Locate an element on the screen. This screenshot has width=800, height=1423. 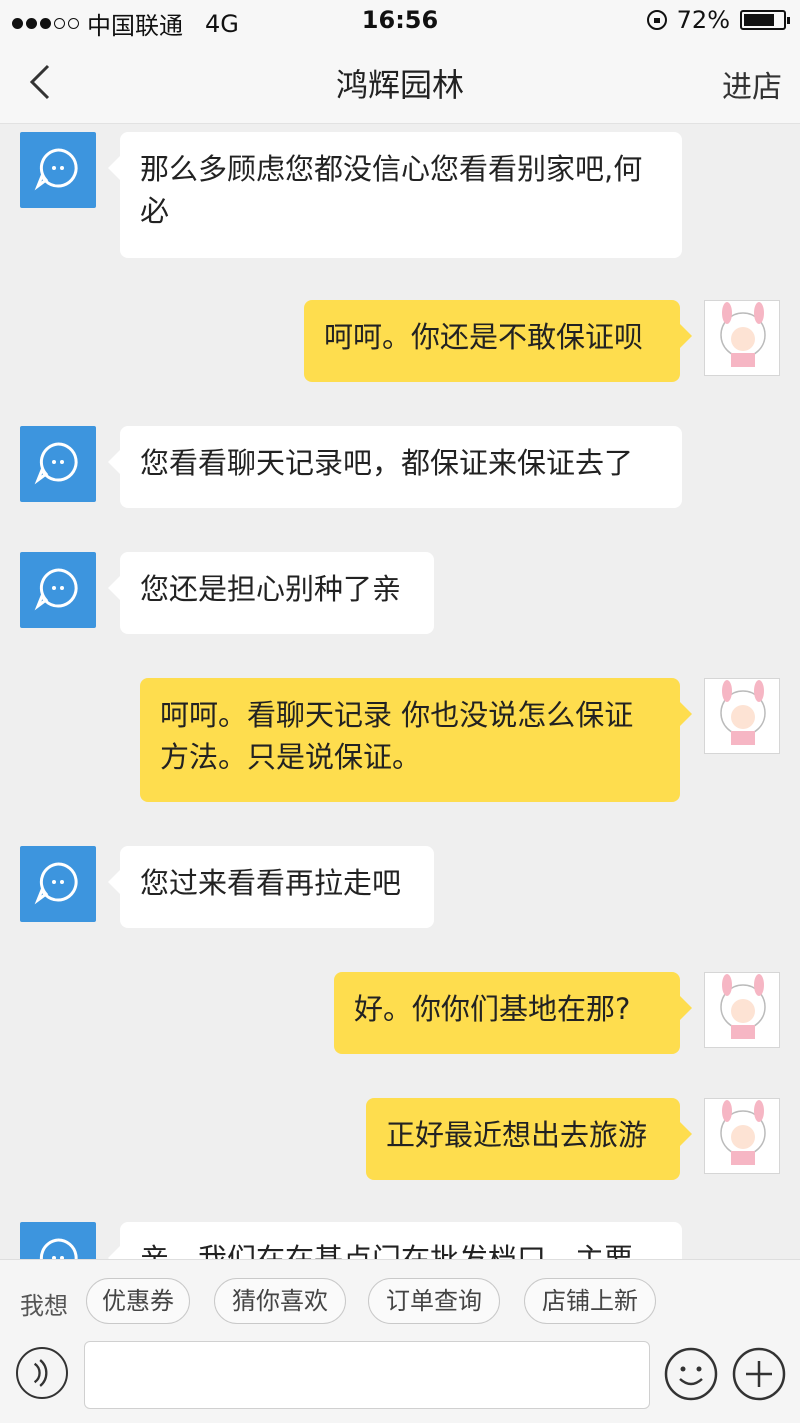
chip-store-new-arrivals: 店铺上新 is located at coordinates (590, 1301).